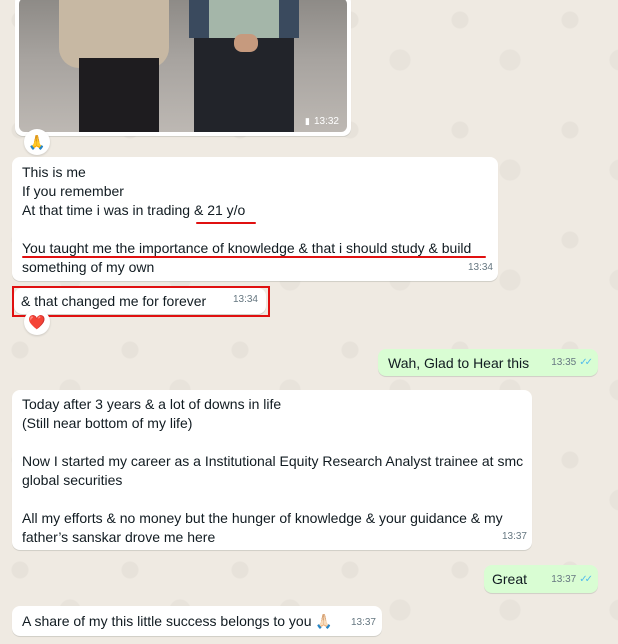 This screenshot has width=618, height=644. What do you see at coordinates (510, 579) in the screenshot?
I see `message-line: Great` at bounding box center [510, 579].